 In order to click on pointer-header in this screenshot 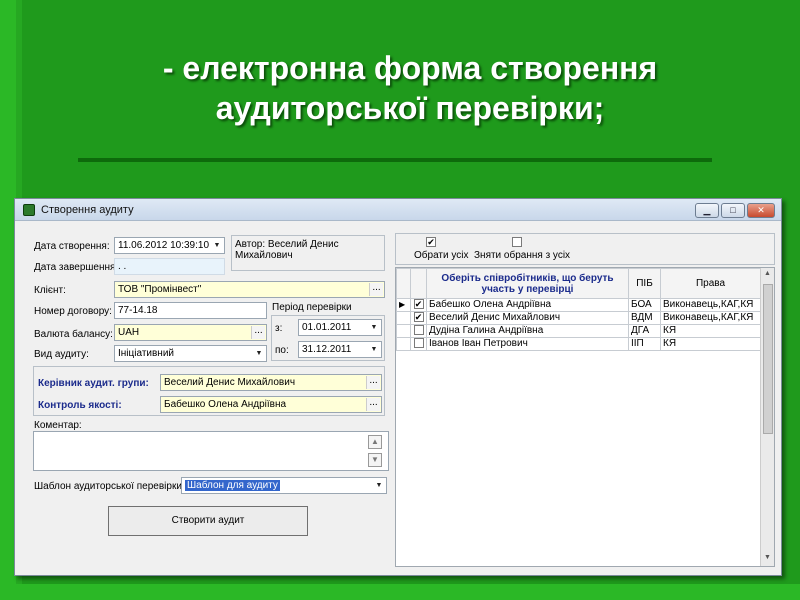, I will do `click(403, 283)`.